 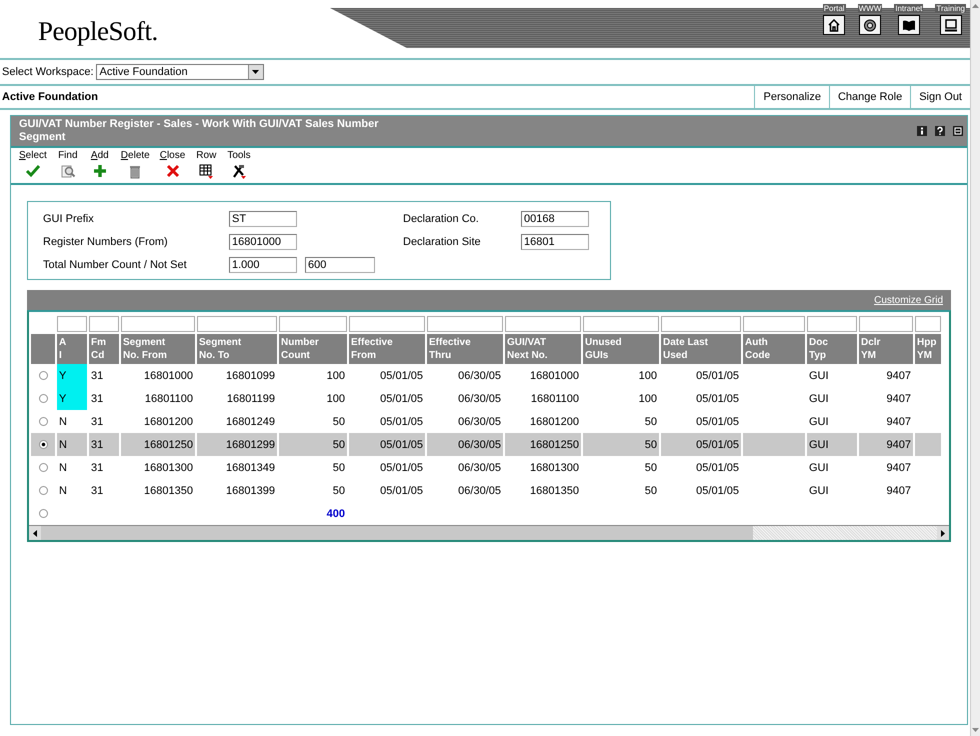 I want to click on table-cell: Y, so click(x=62, y=376).